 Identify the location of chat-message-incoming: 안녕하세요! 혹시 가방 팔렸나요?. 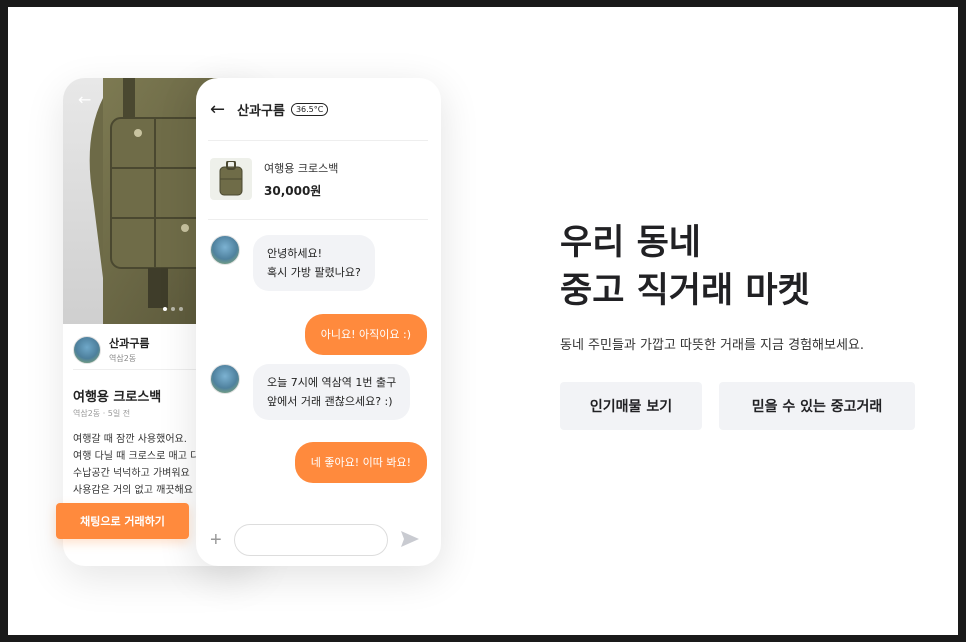
(314, 263).